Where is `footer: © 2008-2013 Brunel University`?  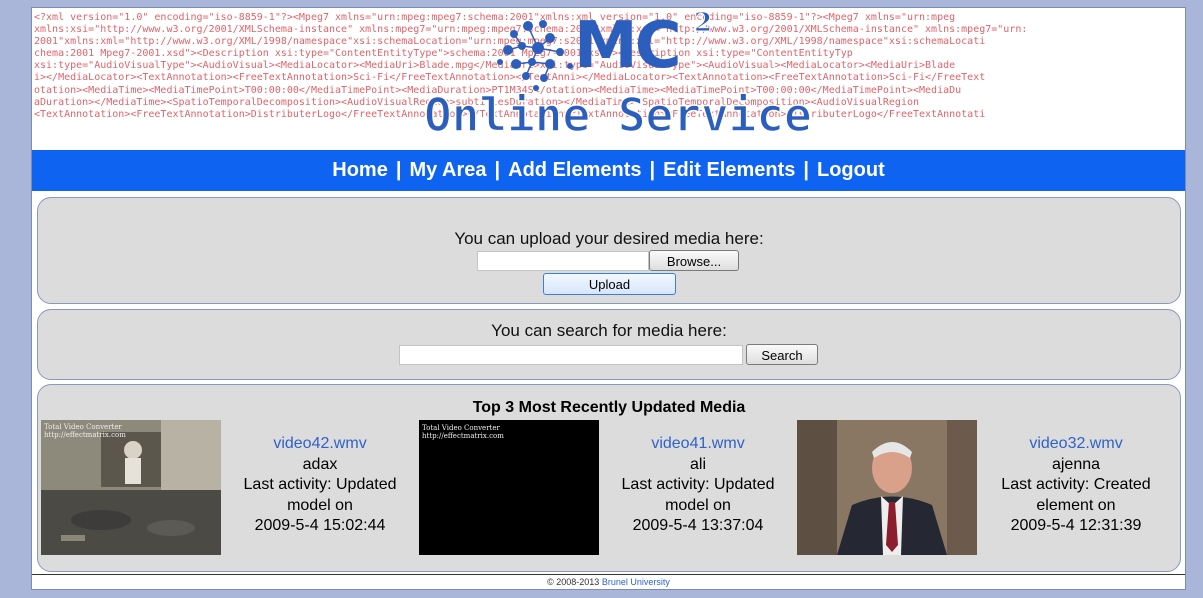
footer: © 2008-2013 Brunel University is located at coordinates (608, 581).